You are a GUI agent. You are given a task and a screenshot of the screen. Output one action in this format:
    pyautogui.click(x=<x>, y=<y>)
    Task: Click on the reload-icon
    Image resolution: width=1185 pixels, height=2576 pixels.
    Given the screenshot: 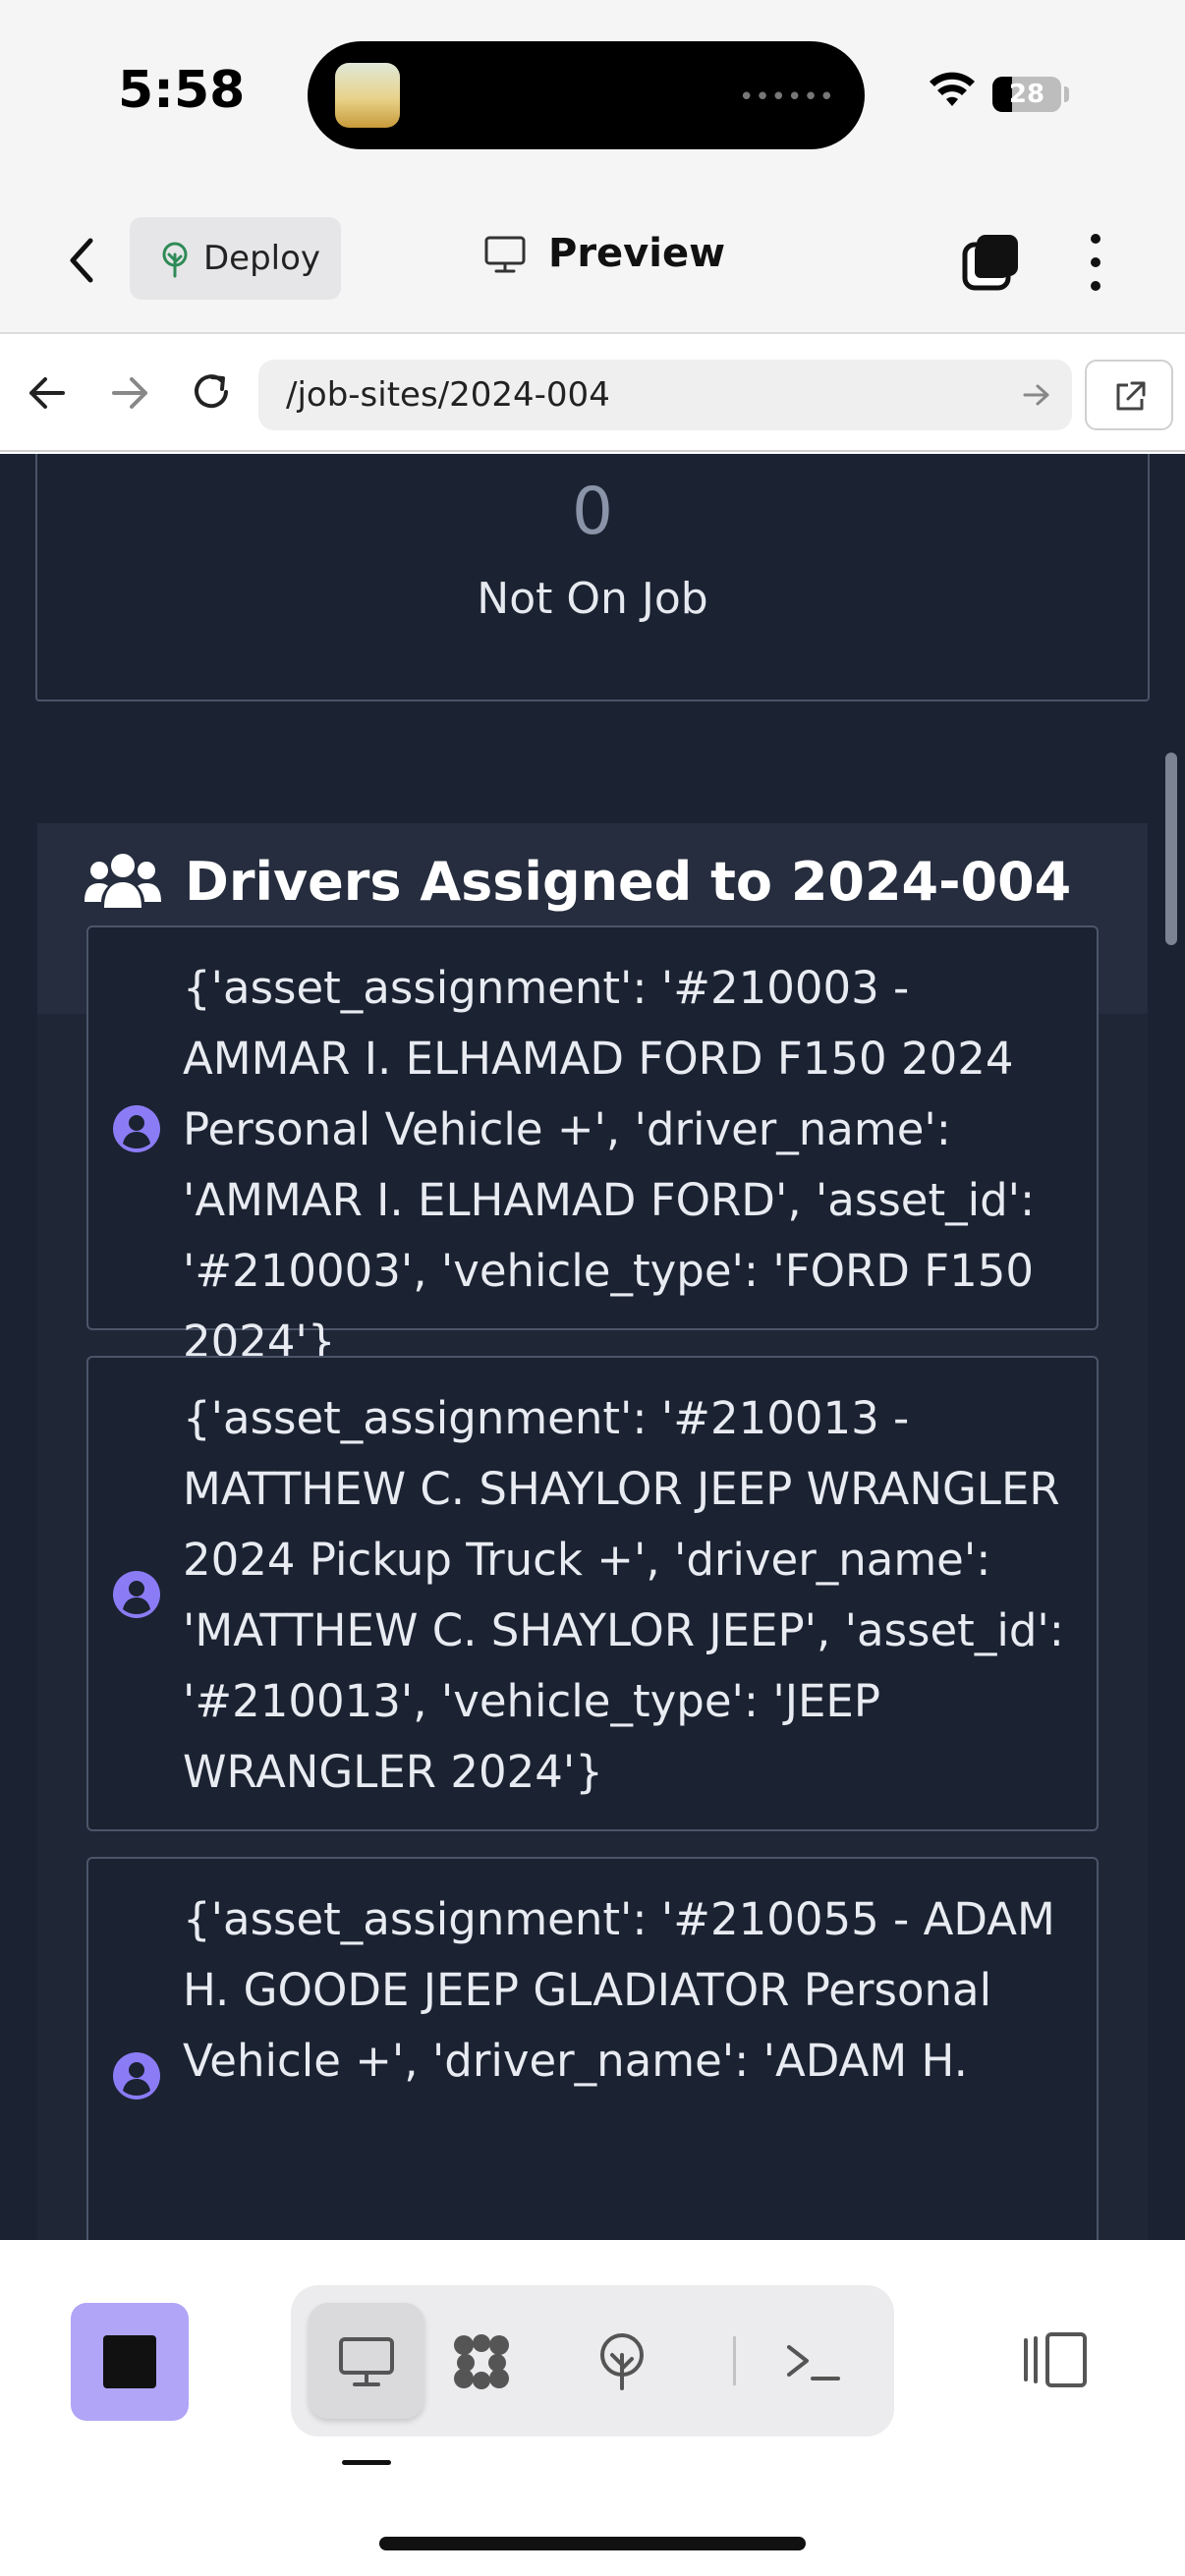 What is the action you would take?
    pyautogui.click(x=212, y=392)
    